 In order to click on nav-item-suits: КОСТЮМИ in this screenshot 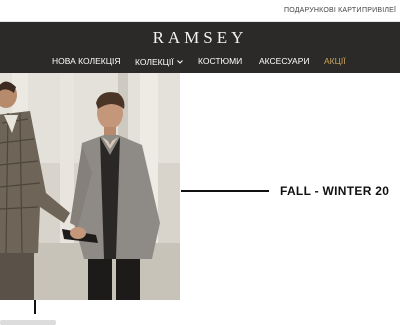, I will do `click(220, 61)`.